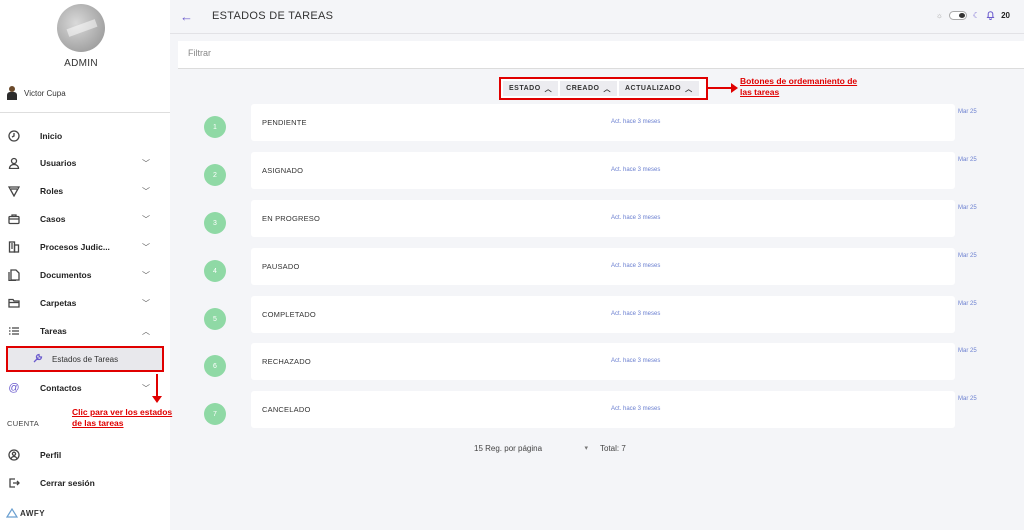 Image resolution: width=1024 pixels, height=530 pixels. I want to click on sidebar-item-label: Usuarios, so click(58, 163).